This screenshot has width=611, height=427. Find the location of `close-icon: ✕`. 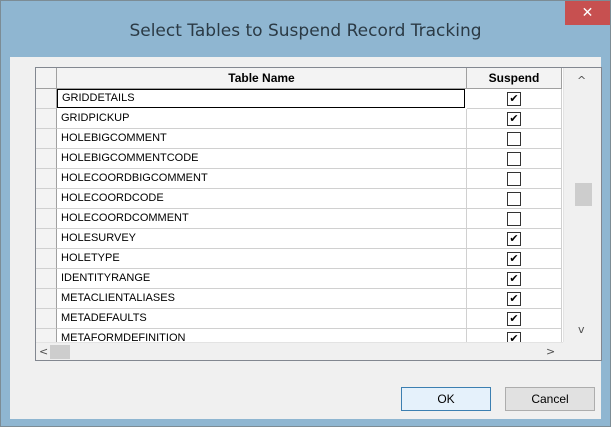

close-icon: ✕ is located at coordinates (587, 13).